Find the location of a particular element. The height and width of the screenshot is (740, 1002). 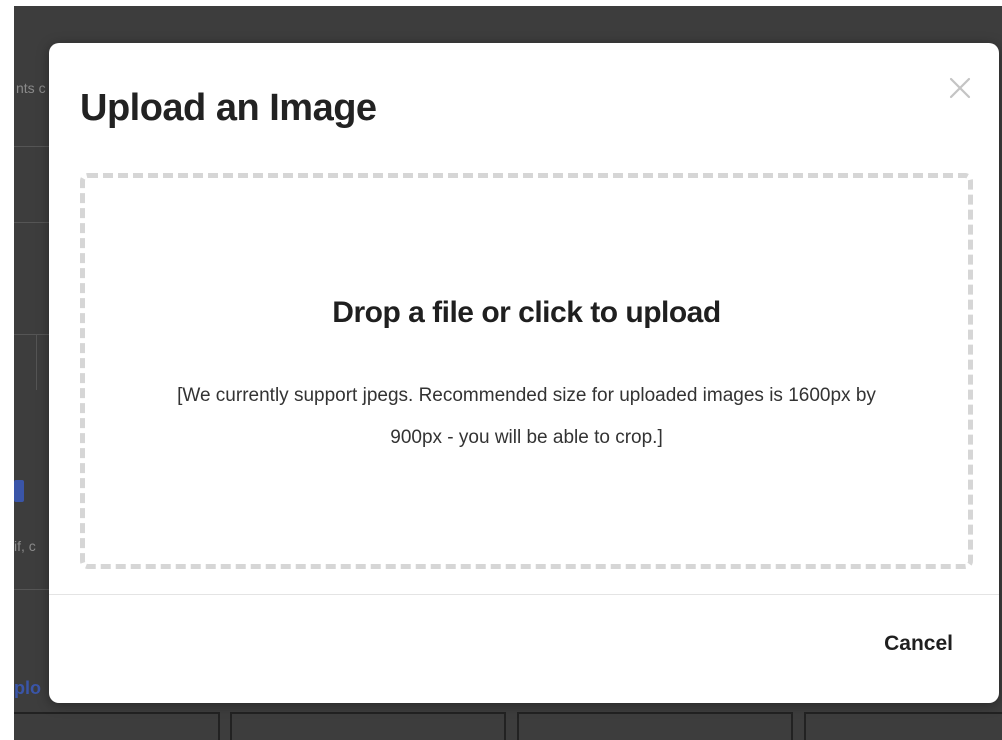

cancel-button: Cancel is located at coordinates (918, 644).